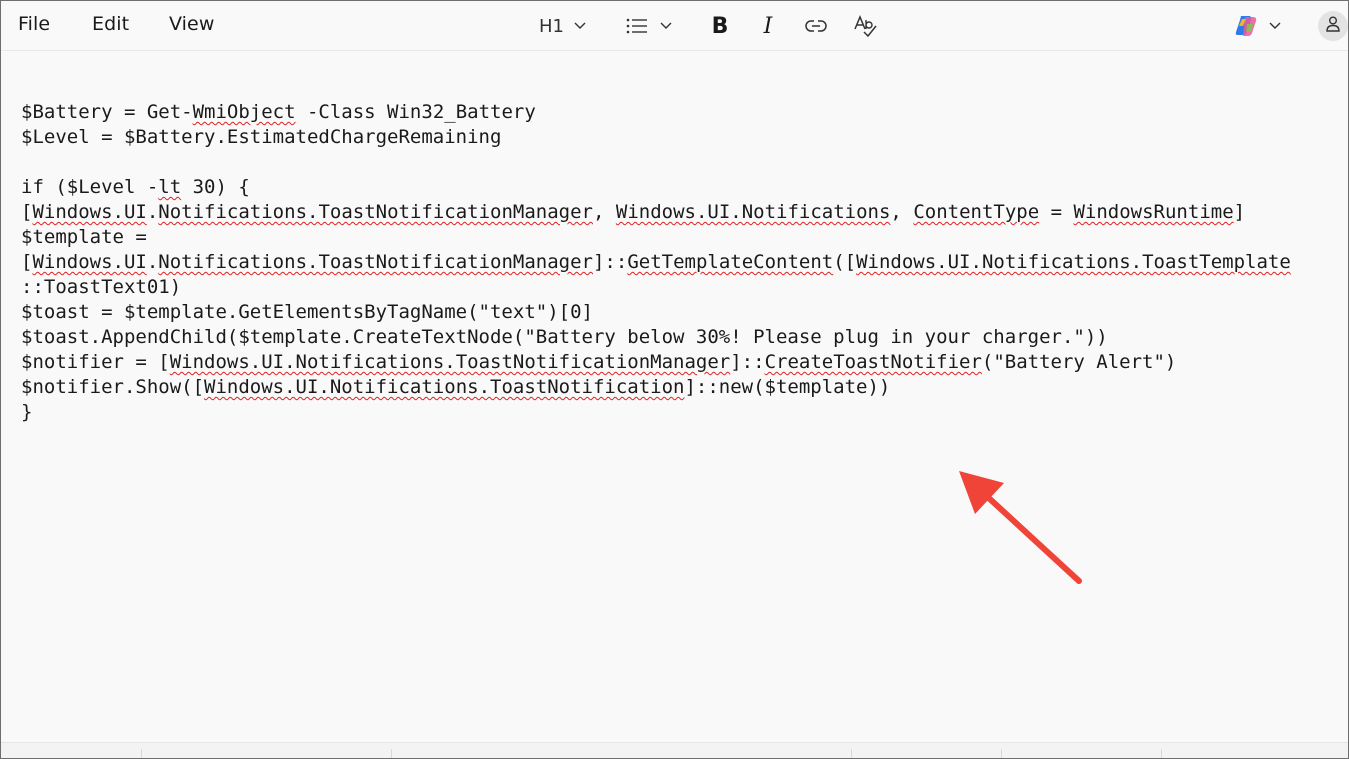 The height and width of the screenshot is (759, 1349). What do you see at coordinates (656, 237) in the screenshot?
I see `code-line: $template =` at bounding box center [656, 237].